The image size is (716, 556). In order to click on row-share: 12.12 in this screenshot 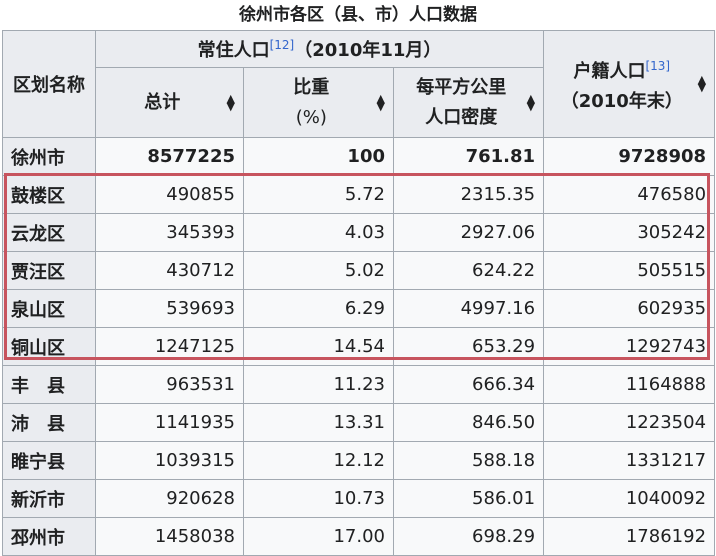, I will do `click(318, 460)`.